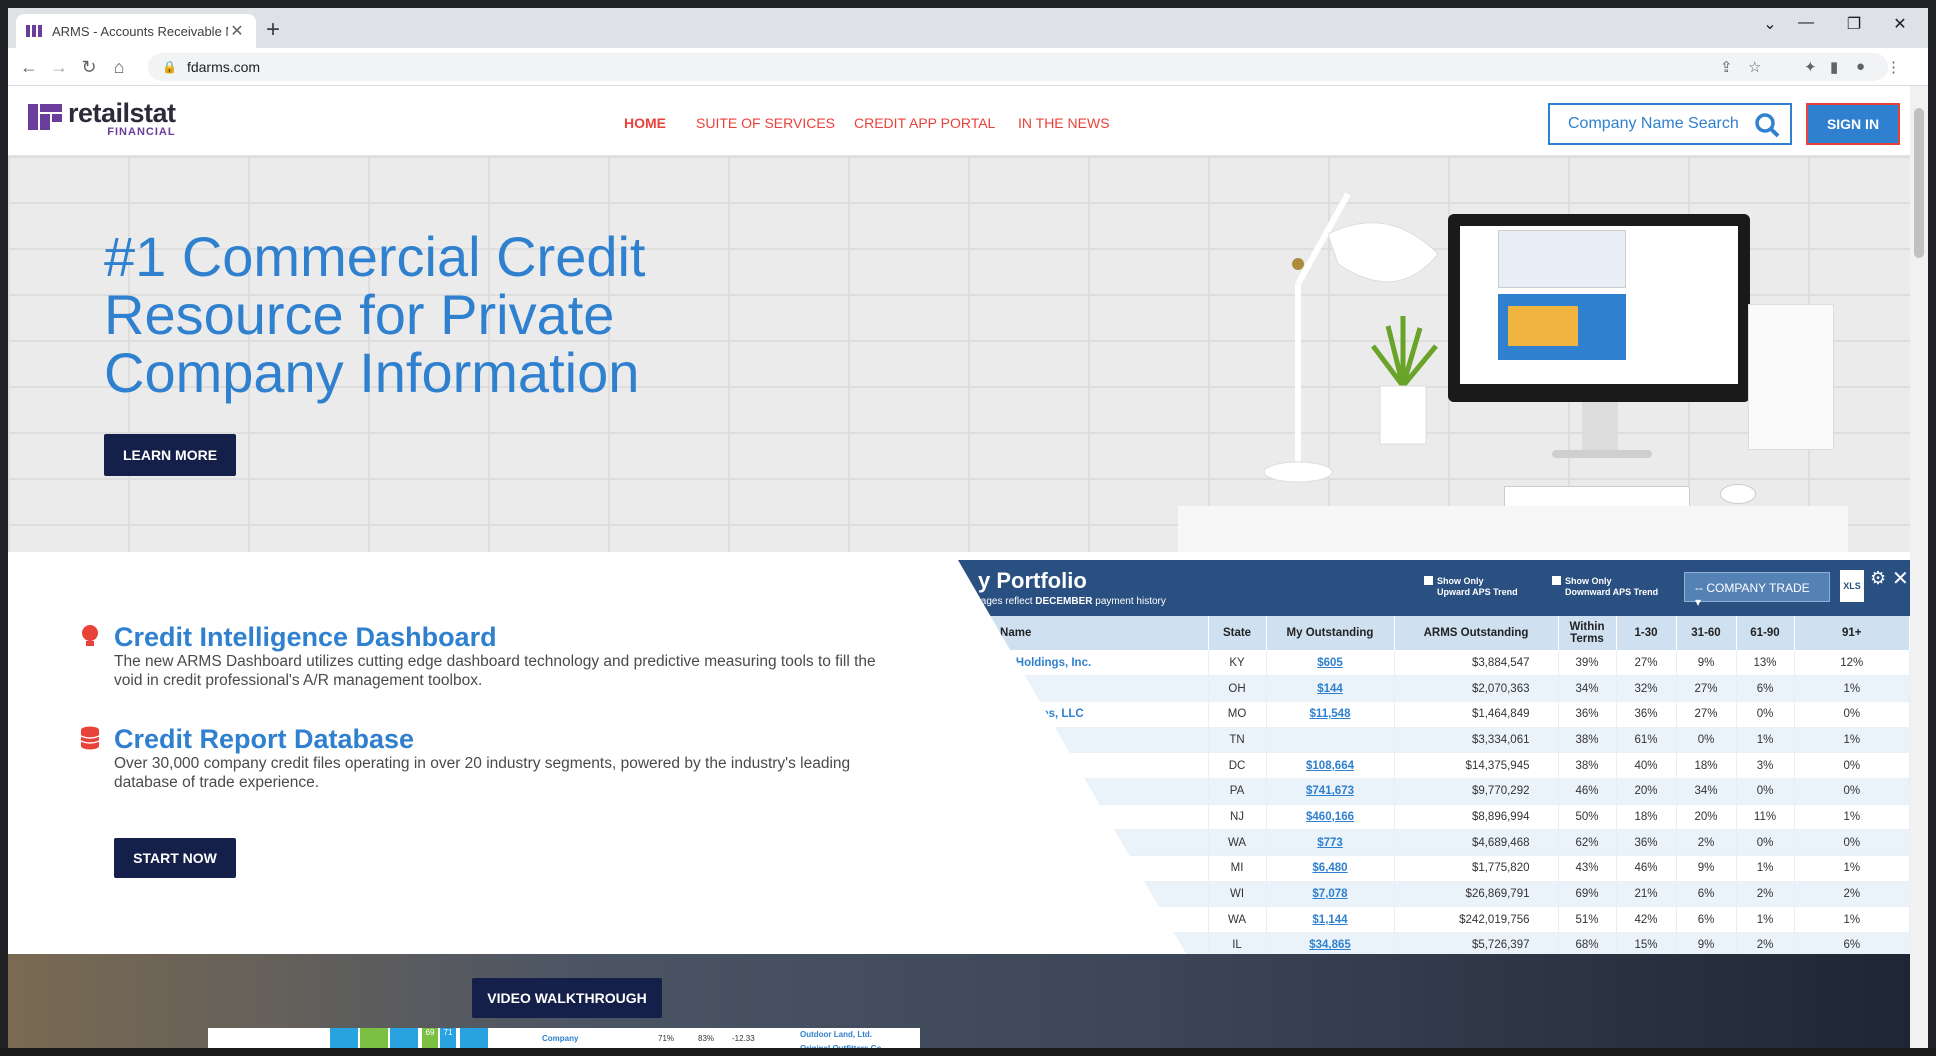 The image size is (1936, 1056). I want to click on row-company: he), so click(1083, 791).